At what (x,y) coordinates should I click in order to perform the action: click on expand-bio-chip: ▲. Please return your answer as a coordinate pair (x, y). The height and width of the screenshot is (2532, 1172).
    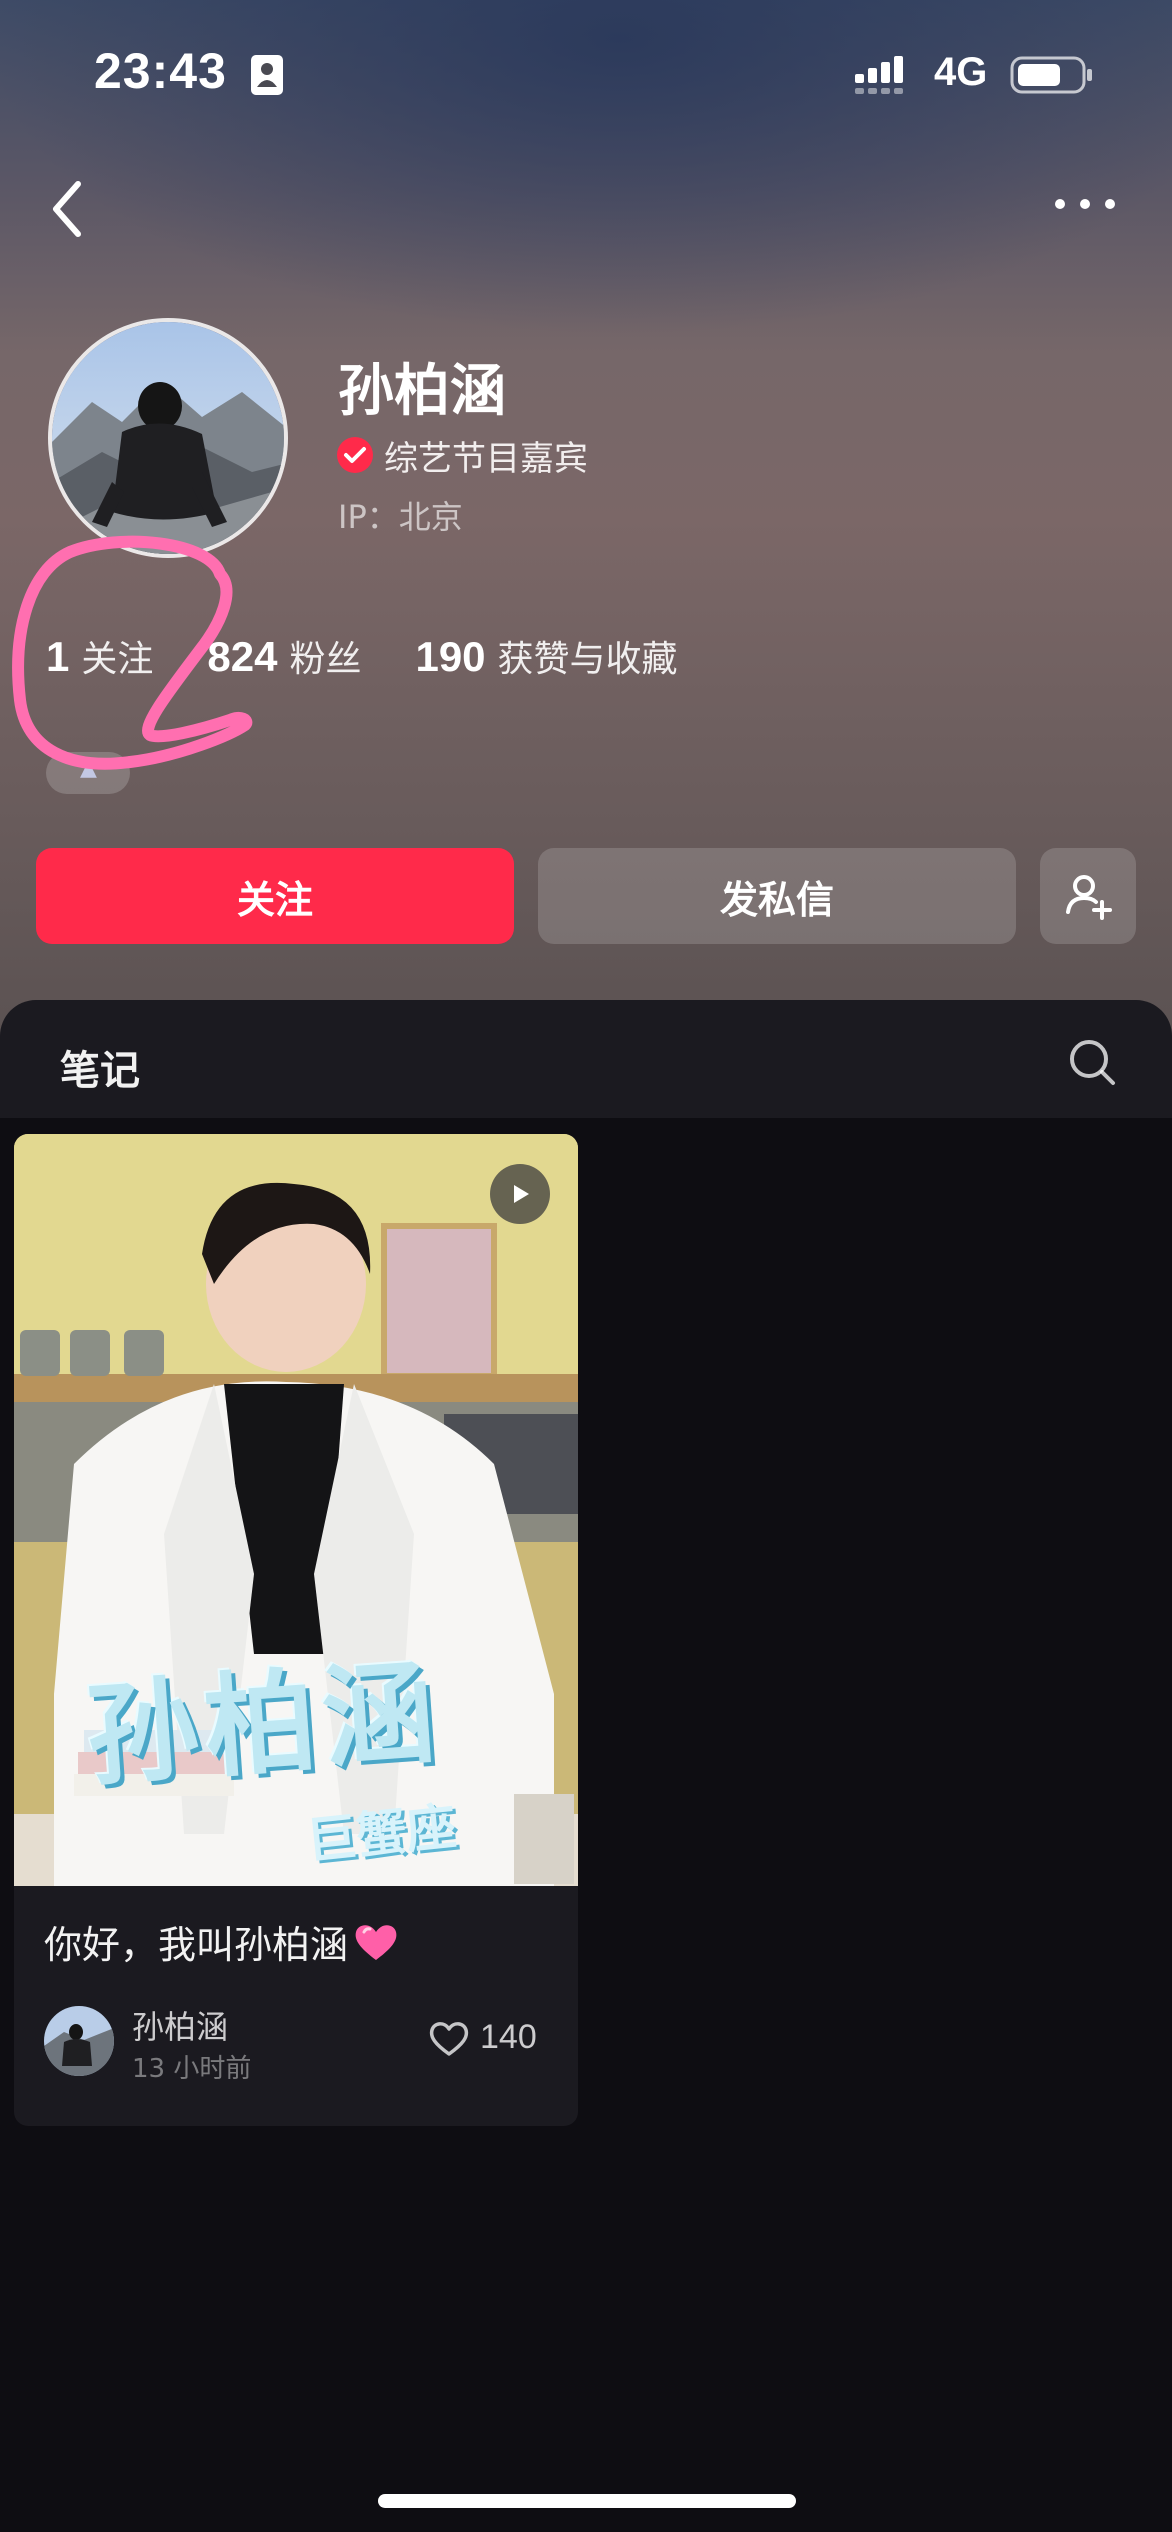
    Looking at the image, I should click on (88, 773).